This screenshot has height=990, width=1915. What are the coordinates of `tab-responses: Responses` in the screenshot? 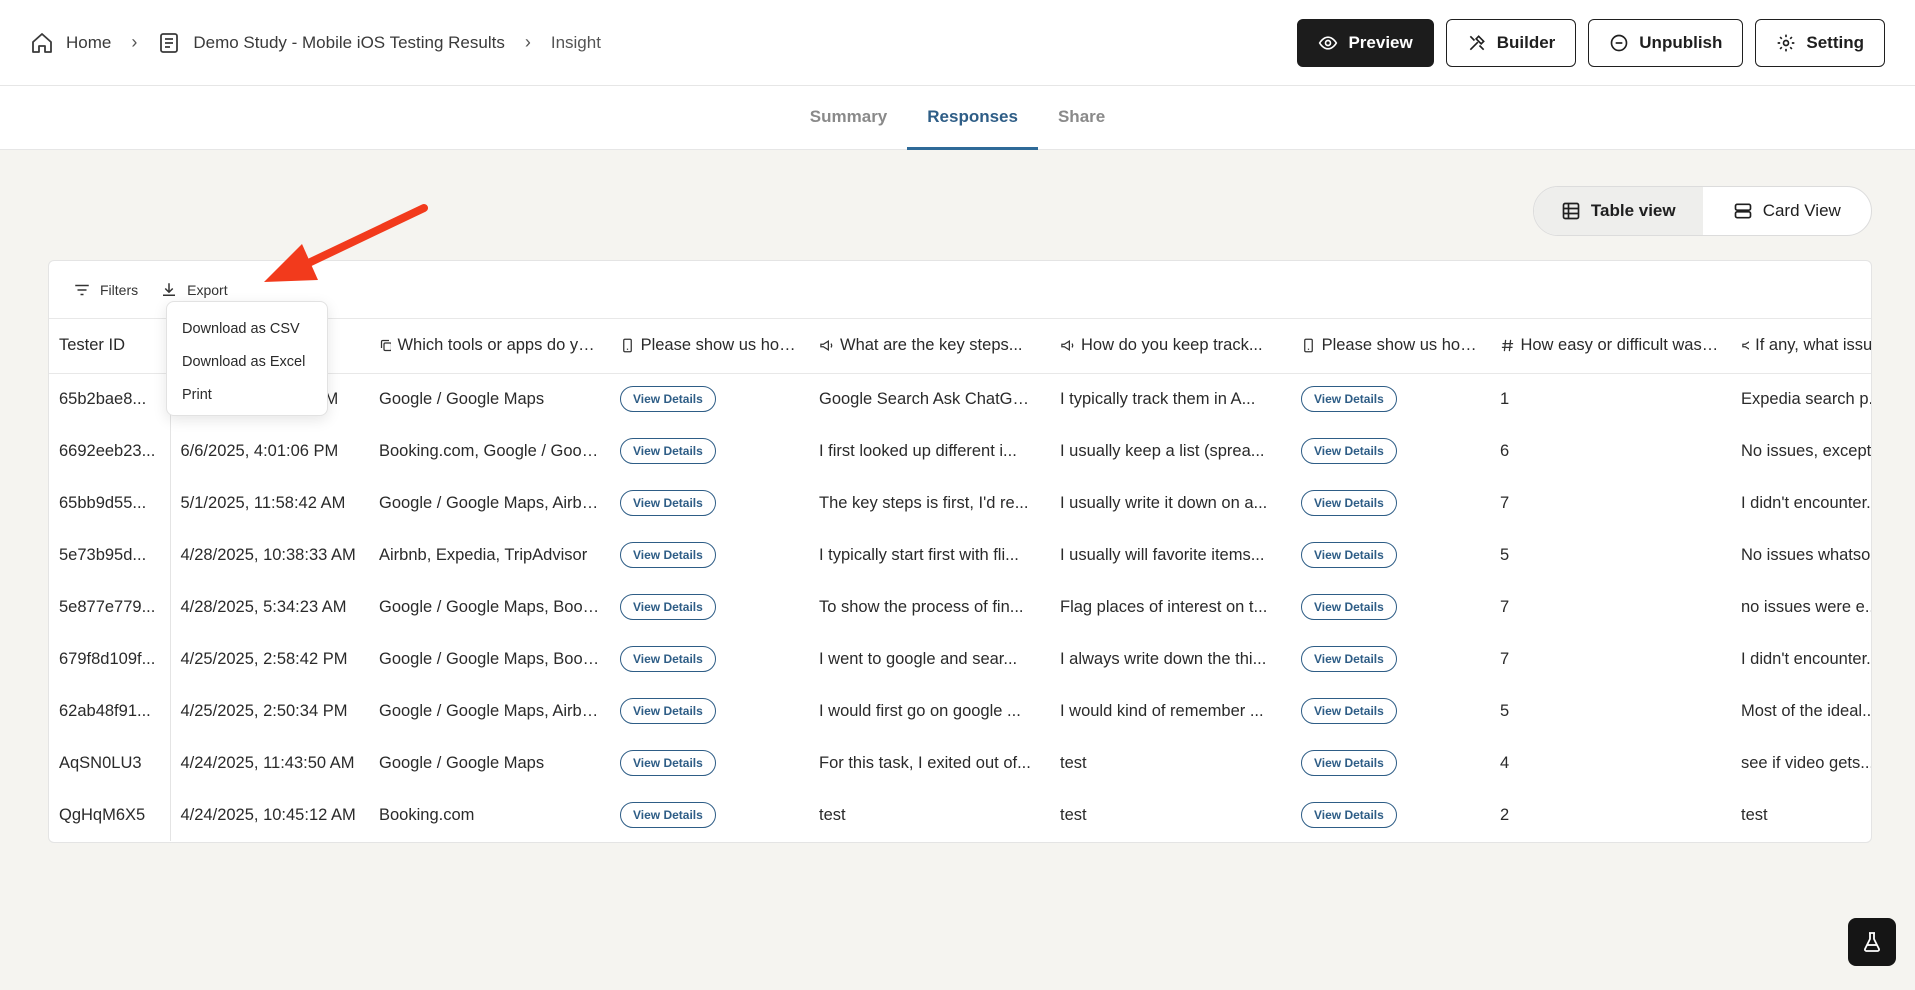 It's located at (972, 118).